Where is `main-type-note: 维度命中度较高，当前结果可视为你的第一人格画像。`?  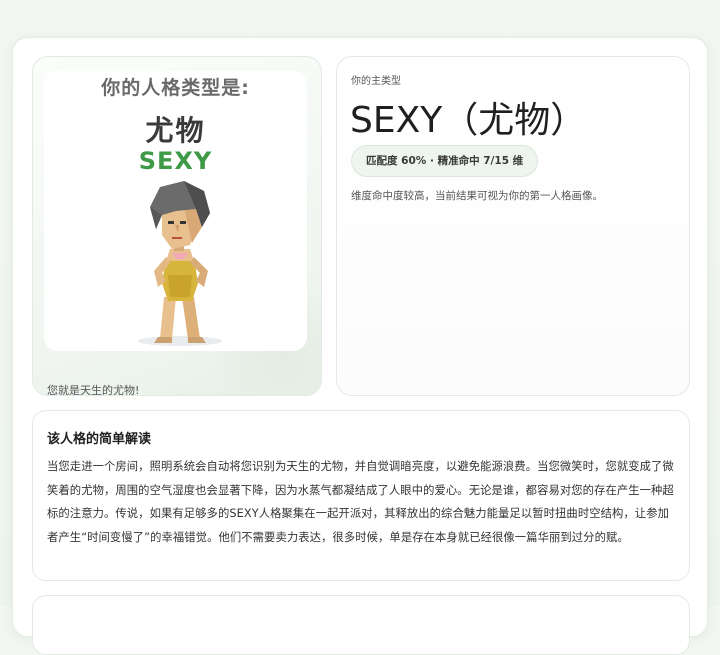
main-type-note: 维度命中度较高，当前结果可视为你的第一人格画像。 is located at coordinates (477, 196).